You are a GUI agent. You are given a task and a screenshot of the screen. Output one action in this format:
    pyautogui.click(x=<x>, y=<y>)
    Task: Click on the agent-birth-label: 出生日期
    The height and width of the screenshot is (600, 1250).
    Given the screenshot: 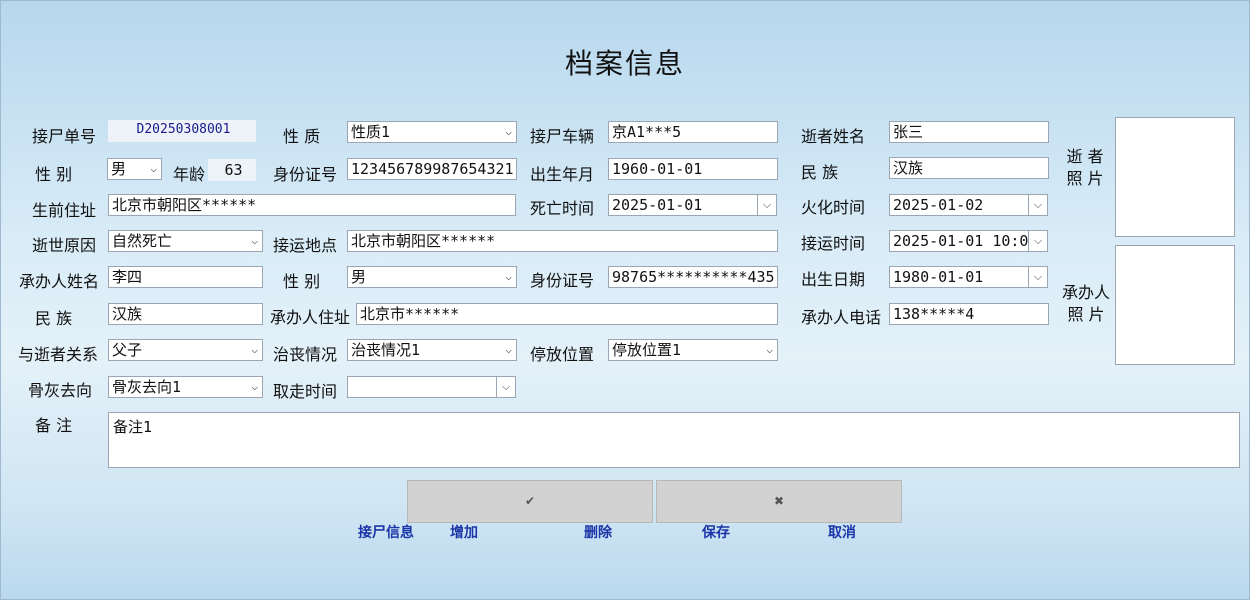 What is the action you would take?
    pyautogui.click(x=833, y=279)
    